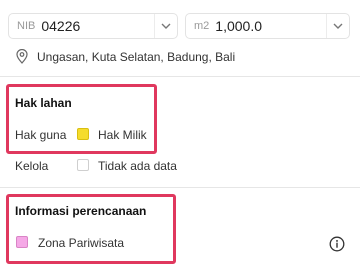  I want to click on section-title-informasi-perencanaan: Informasi perencanaan, so click(81, 211).